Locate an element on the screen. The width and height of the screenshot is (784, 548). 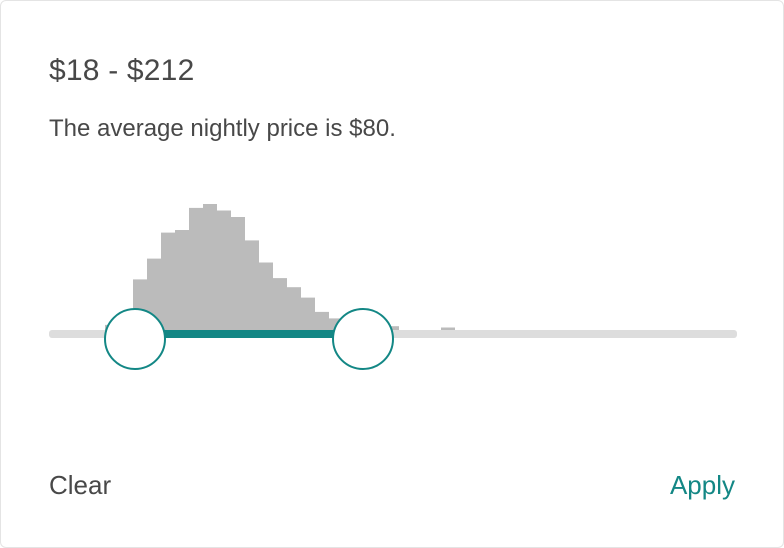
apply-button: Apply is located at coordinates (702, 485).